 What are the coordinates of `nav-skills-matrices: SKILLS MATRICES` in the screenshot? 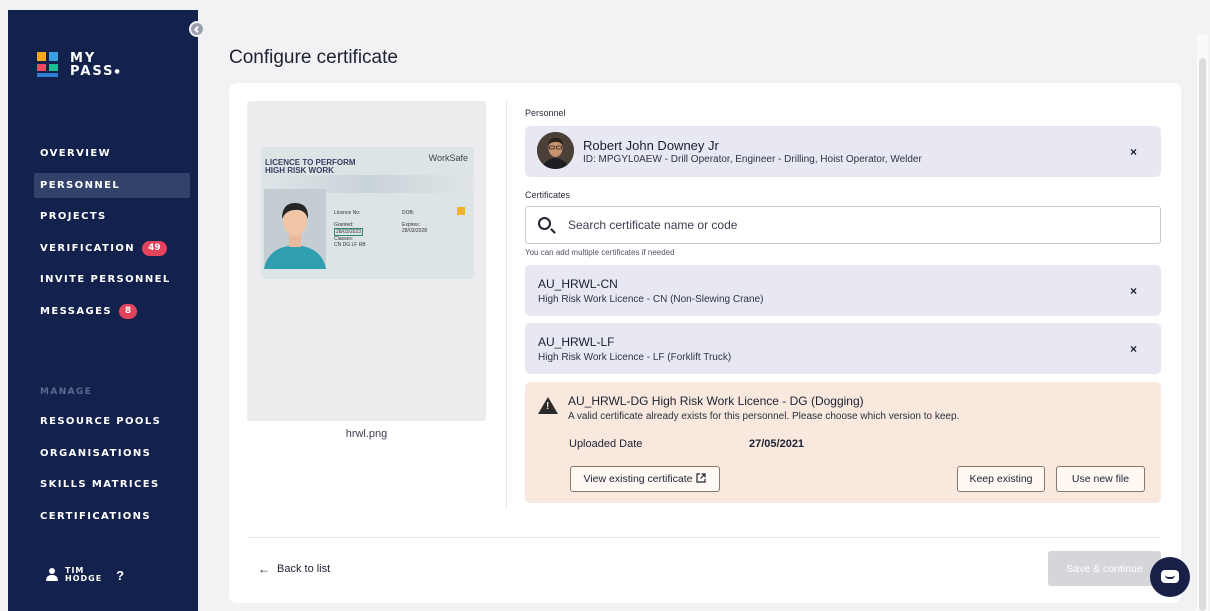 It's located at (112, 484).